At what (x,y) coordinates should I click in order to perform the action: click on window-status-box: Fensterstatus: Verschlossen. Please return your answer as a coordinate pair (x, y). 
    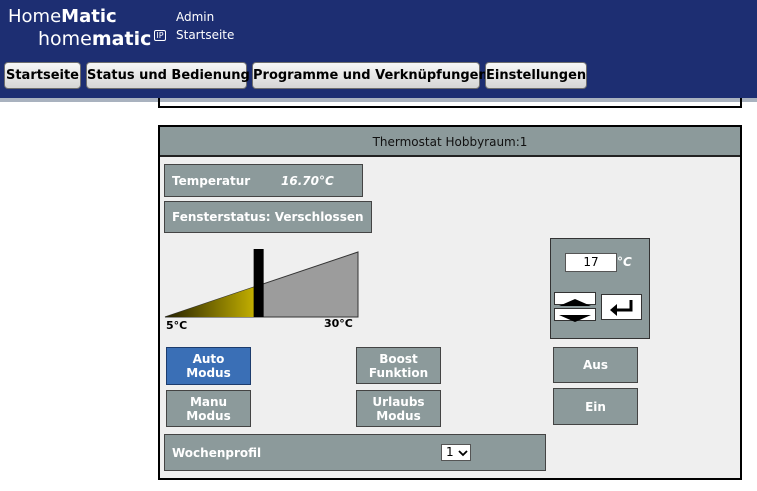
    Looking at the image, I should click on (268, 217).